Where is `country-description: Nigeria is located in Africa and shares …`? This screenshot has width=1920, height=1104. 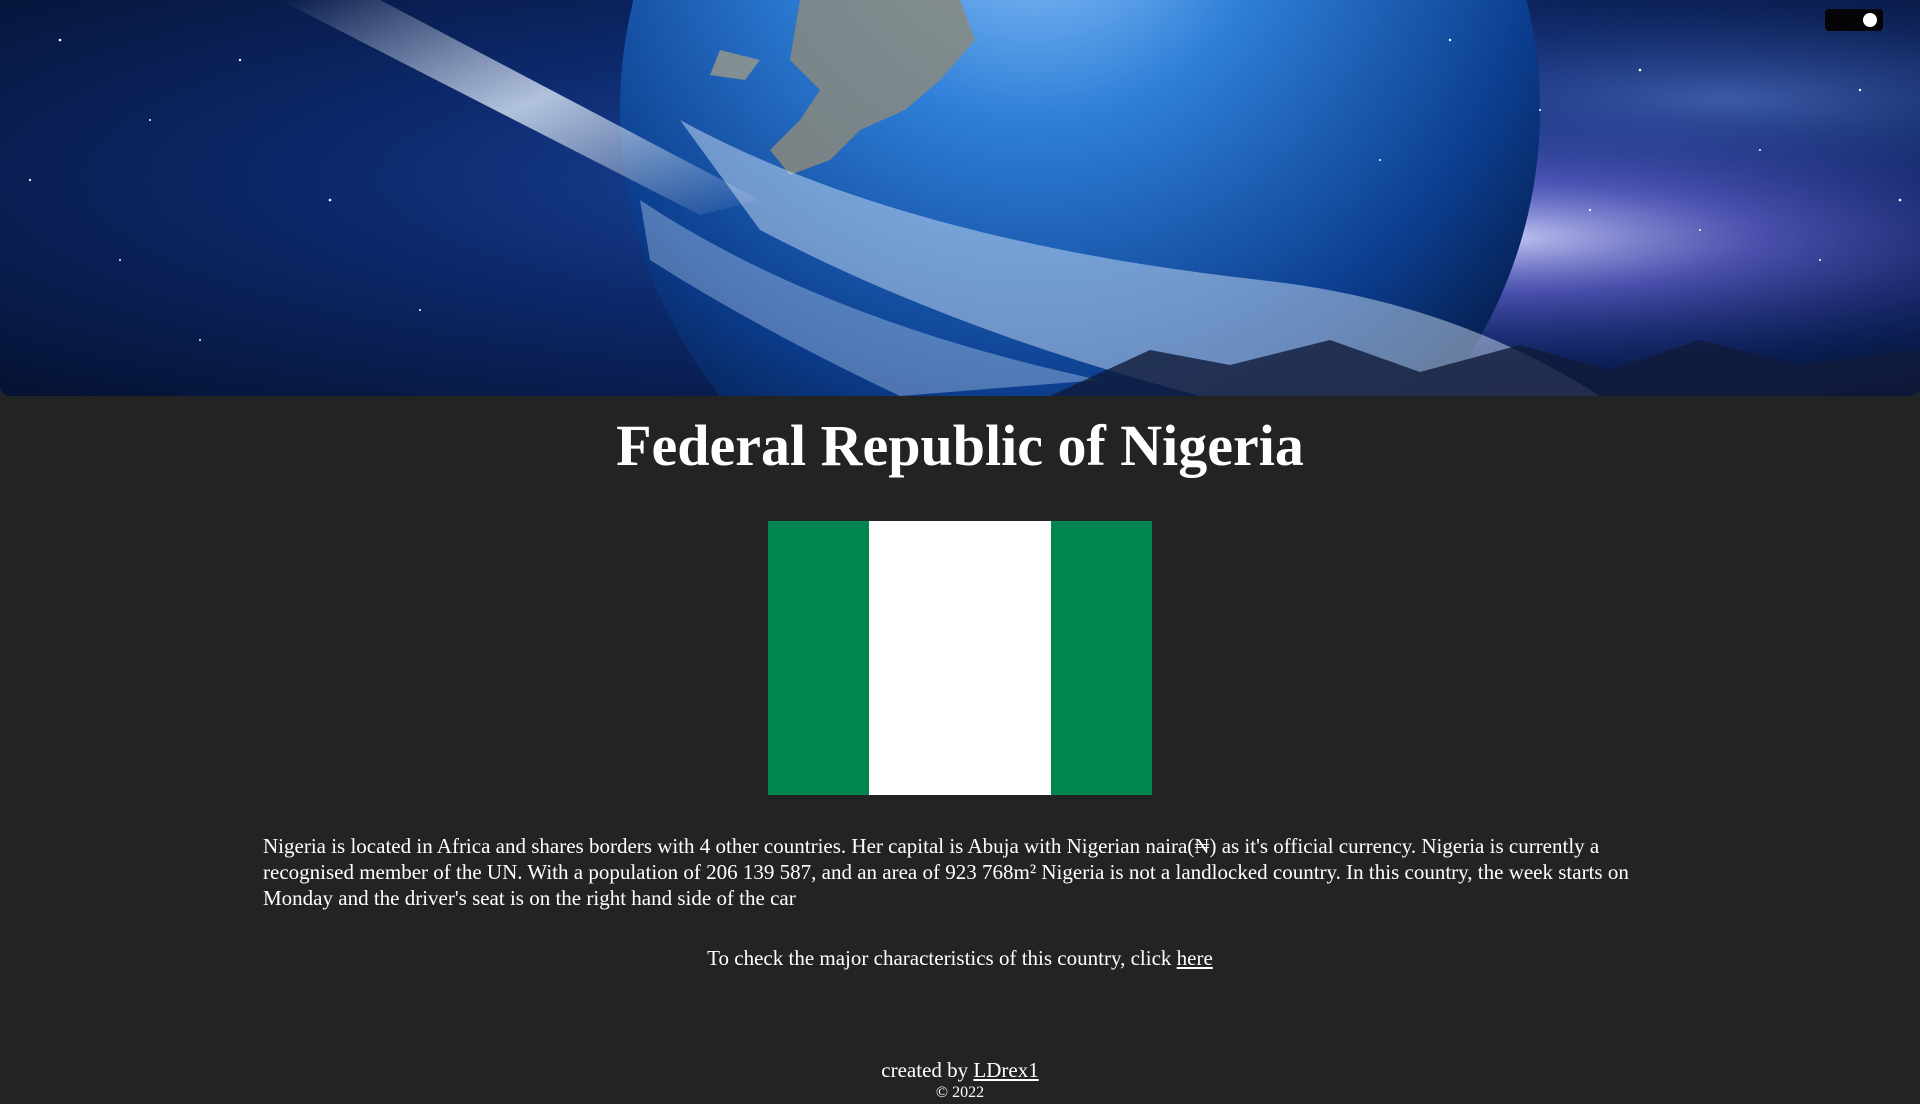
country-description: Nigeria is located in Africa and shares … is located at coordinates (946, 872).